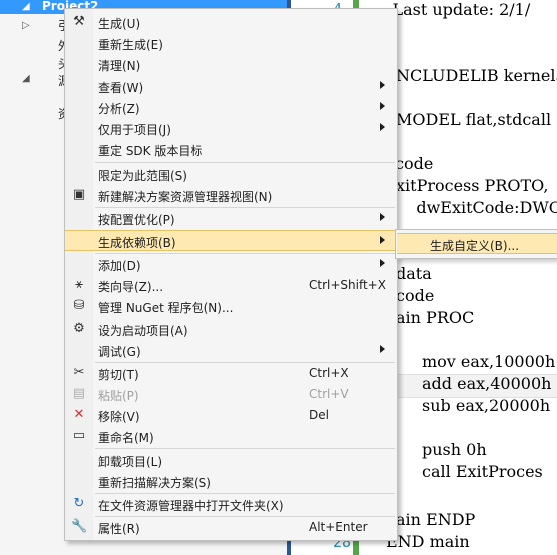 This screenshot has height=555, width=557. What do you see at coordinates (121, 88) in the screenshot?
I see `menu-item-label: 查看(W)` at bounding box center [121, 88].